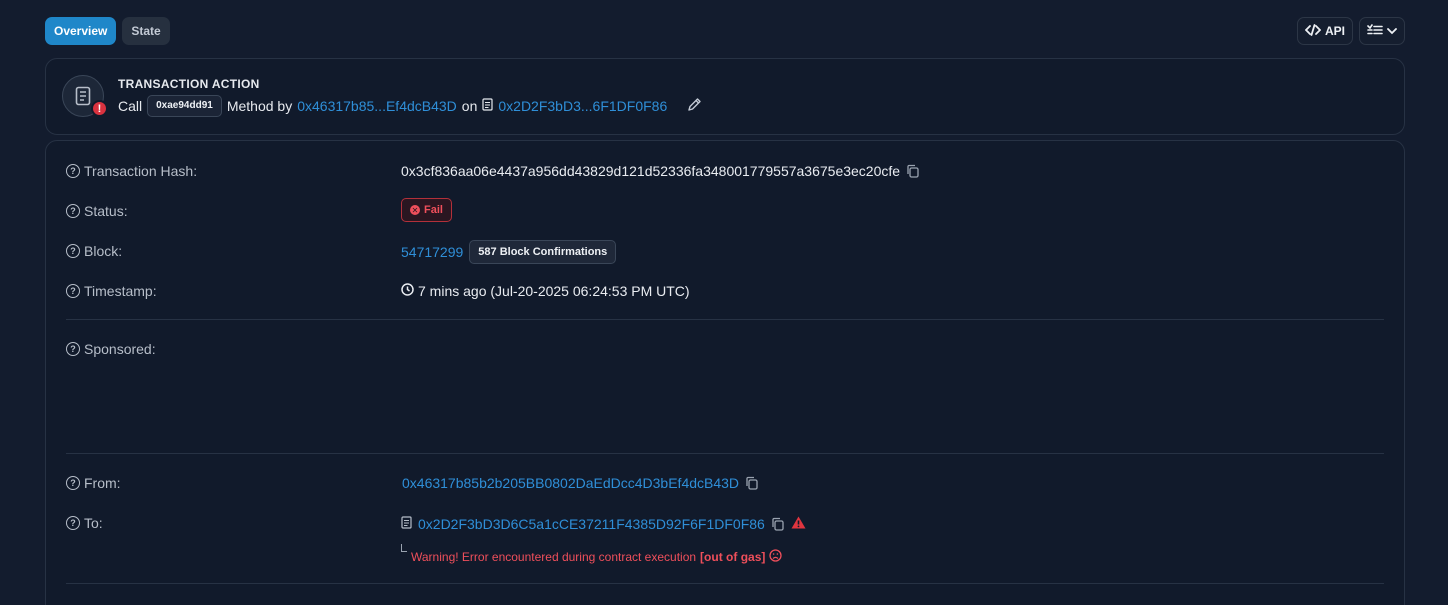  What do you see at coordinates (554, 291) in the screenshot?
I see `timestamp-value: 7 mins ago (Jul-20-2025 06:24:53 PM UTC)` at bounding box center [554, 291].